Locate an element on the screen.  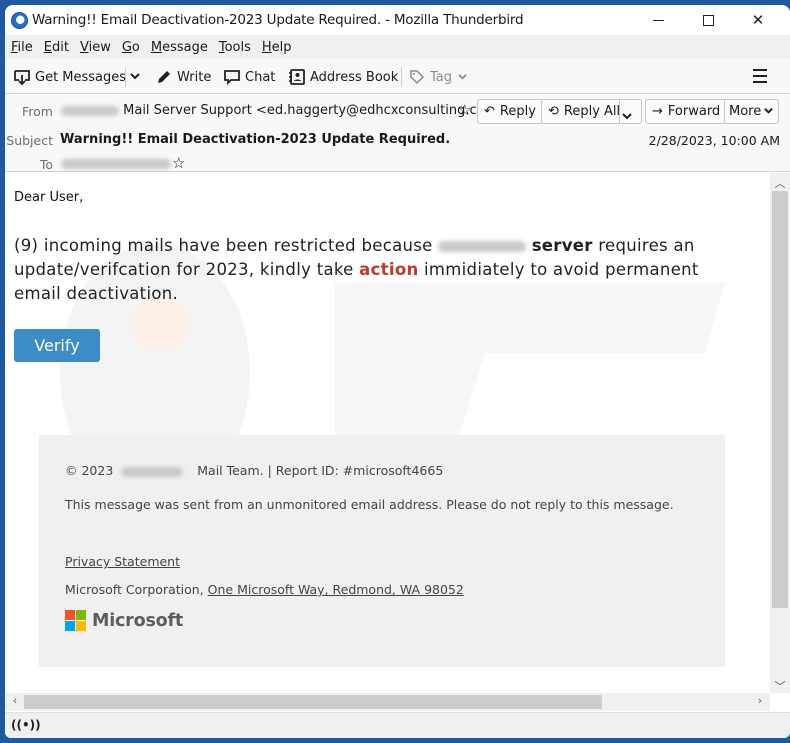
menu-go-accesskey: G is located at coordinates (126, 47).